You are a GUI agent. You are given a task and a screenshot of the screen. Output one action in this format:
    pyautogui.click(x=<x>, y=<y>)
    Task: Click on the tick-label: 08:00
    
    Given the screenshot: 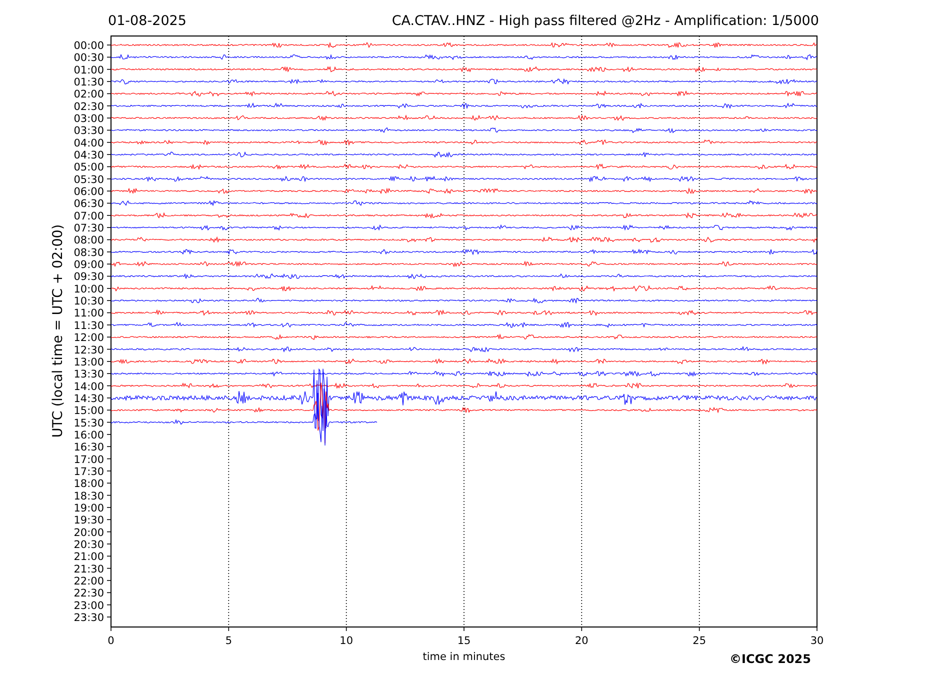 What is the action you would take?
    pyautogui.click(x=89, y=240)
    